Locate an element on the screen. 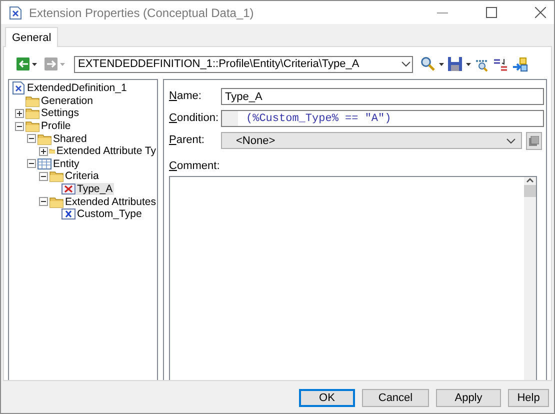 Image resolution: width=555 pixels, height=414 pixels. document-icon is located at coordinates (18, 88).